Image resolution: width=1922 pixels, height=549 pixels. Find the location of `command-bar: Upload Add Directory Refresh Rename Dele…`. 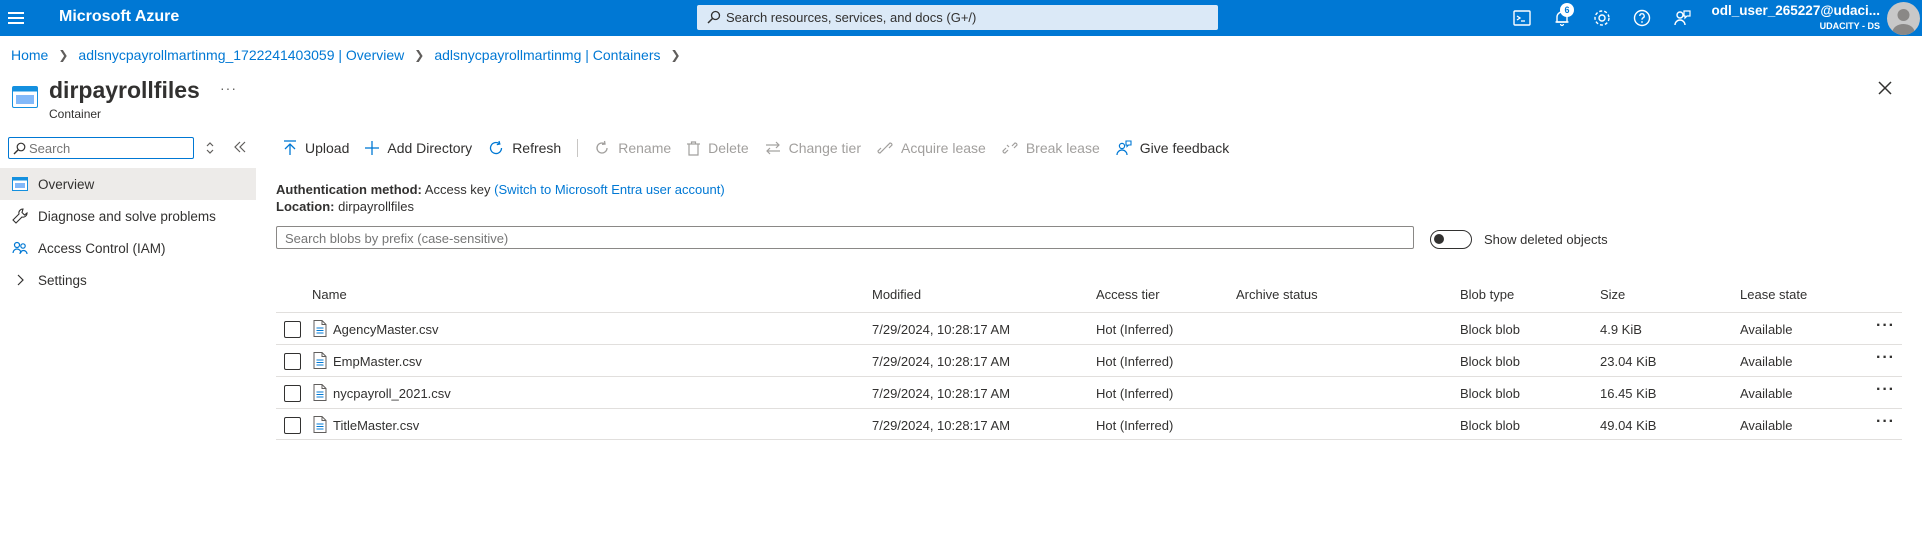

command-bar: Upload Add Directory Refresh Rename Dele… is located at coordinates (764, 148).